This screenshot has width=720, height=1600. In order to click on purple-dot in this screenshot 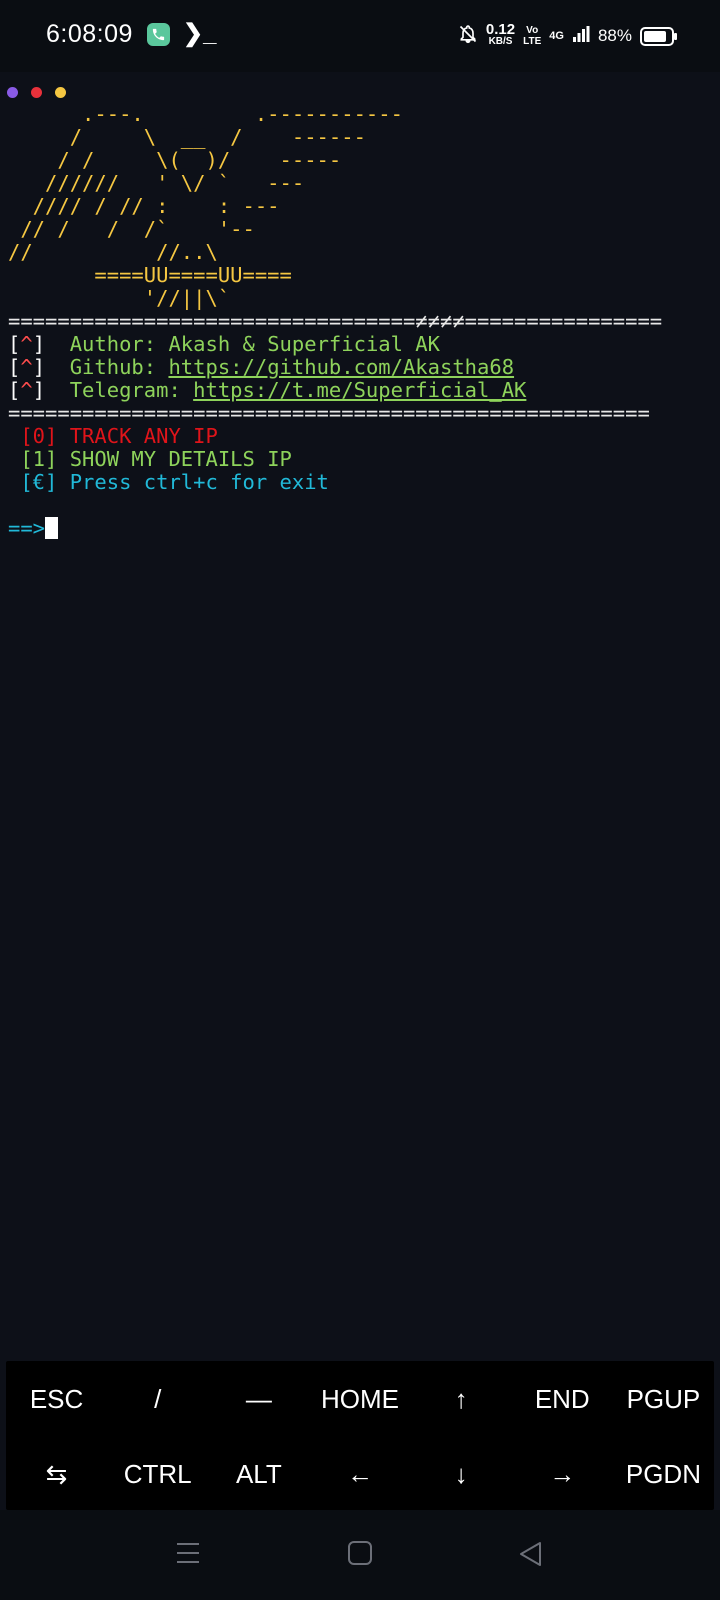, I will do `click(12, 92)`.